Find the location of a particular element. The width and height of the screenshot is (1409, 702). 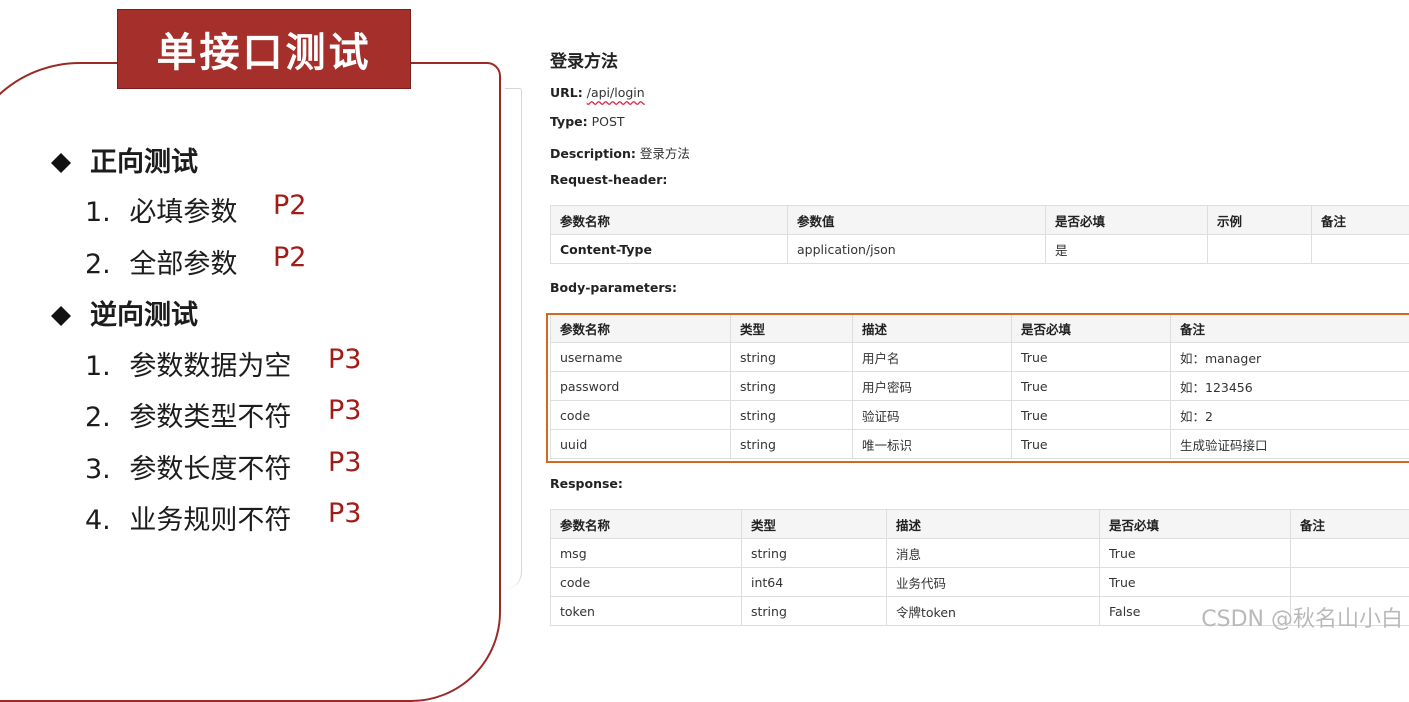

table-cell: 用户名 is located at coordinates (932, 357).